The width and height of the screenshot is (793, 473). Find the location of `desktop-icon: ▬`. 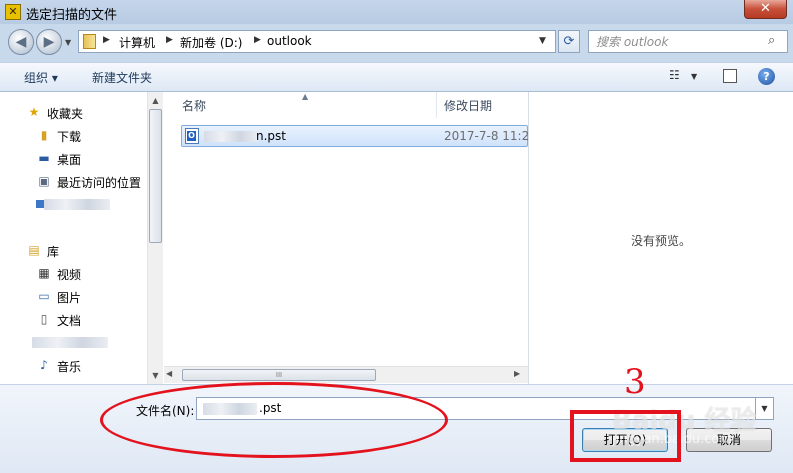

desktop-icon: ▬ is located at coordinates (44, 158).